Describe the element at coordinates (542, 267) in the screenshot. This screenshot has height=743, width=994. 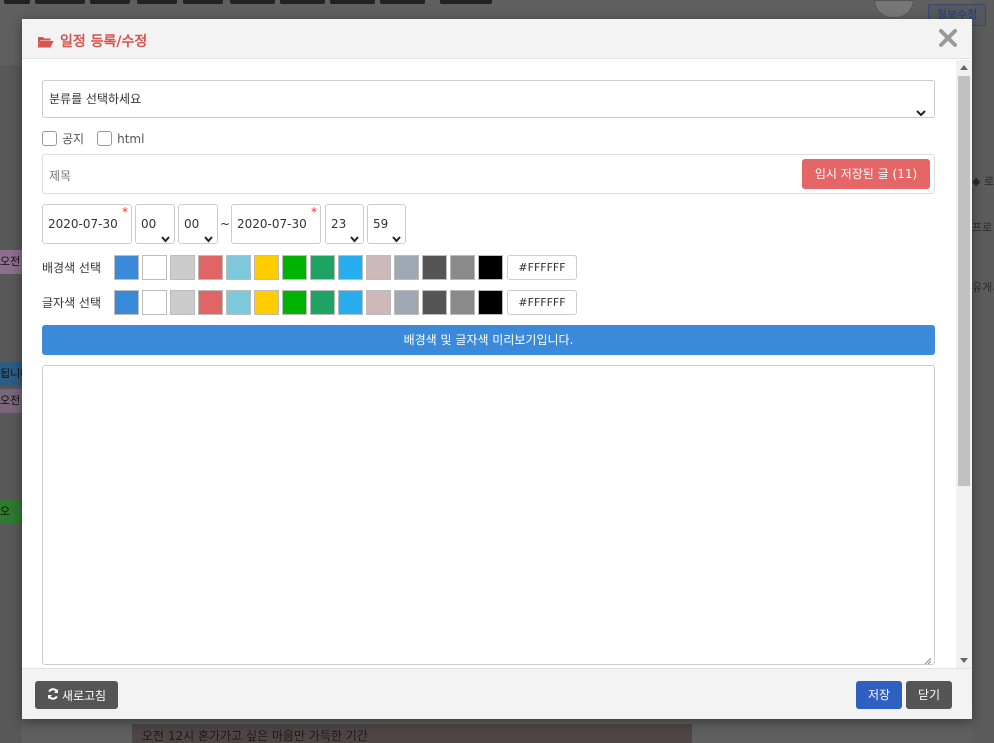
I see `background-color-input: #FFFFFF` at that location.